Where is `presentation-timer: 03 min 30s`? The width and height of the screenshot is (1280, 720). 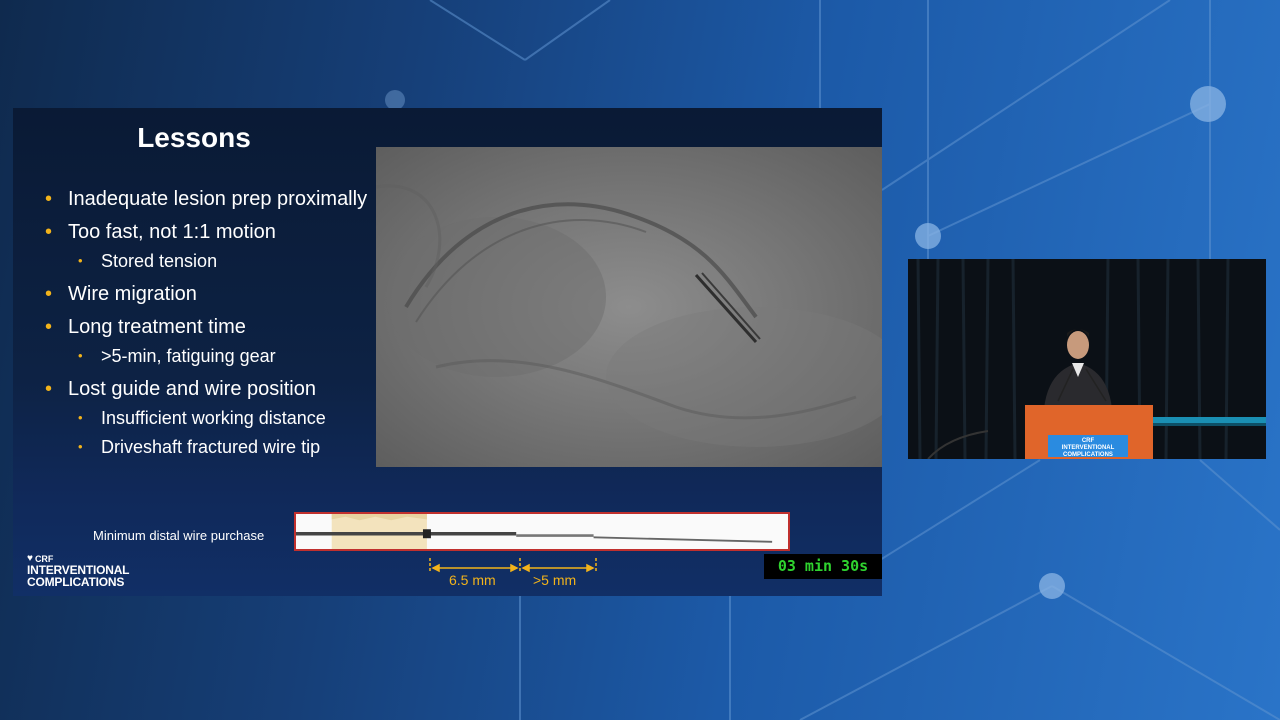
presentation-timer: 03 min 30s is located at coordinates (823, 566).